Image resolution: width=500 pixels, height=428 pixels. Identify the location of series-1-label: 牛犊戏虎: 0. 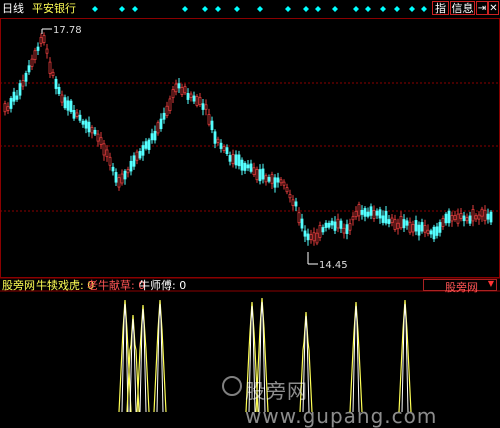
(65, 285).